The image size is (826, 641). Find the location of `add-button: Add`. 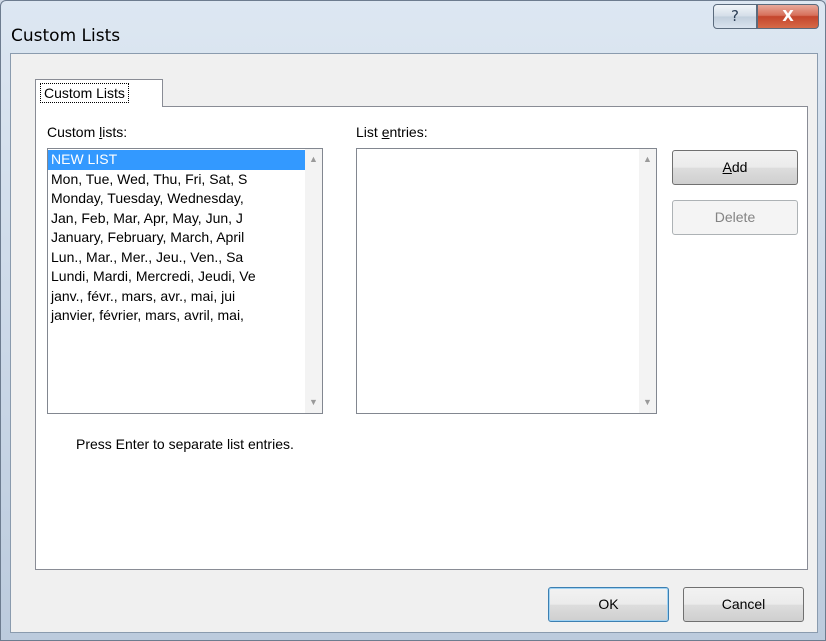

add-button: Add is located at coordinates (735, 167).